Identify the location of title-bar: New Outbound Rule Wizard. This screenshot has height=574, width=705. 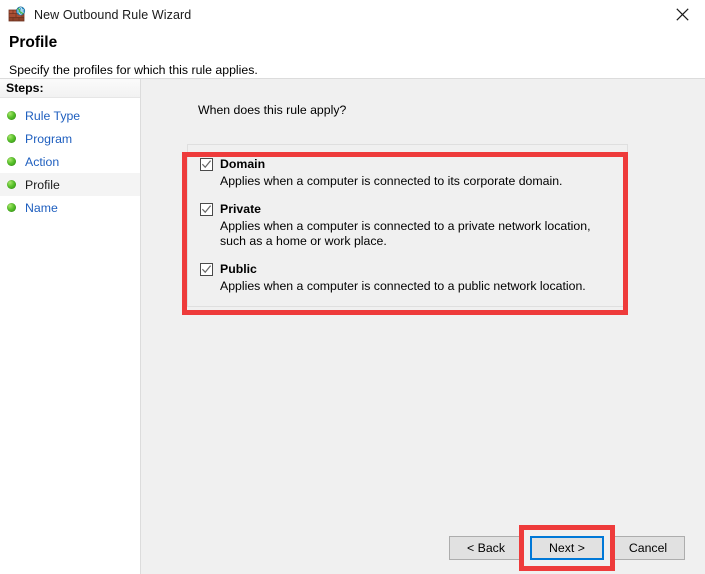
(352, 14).